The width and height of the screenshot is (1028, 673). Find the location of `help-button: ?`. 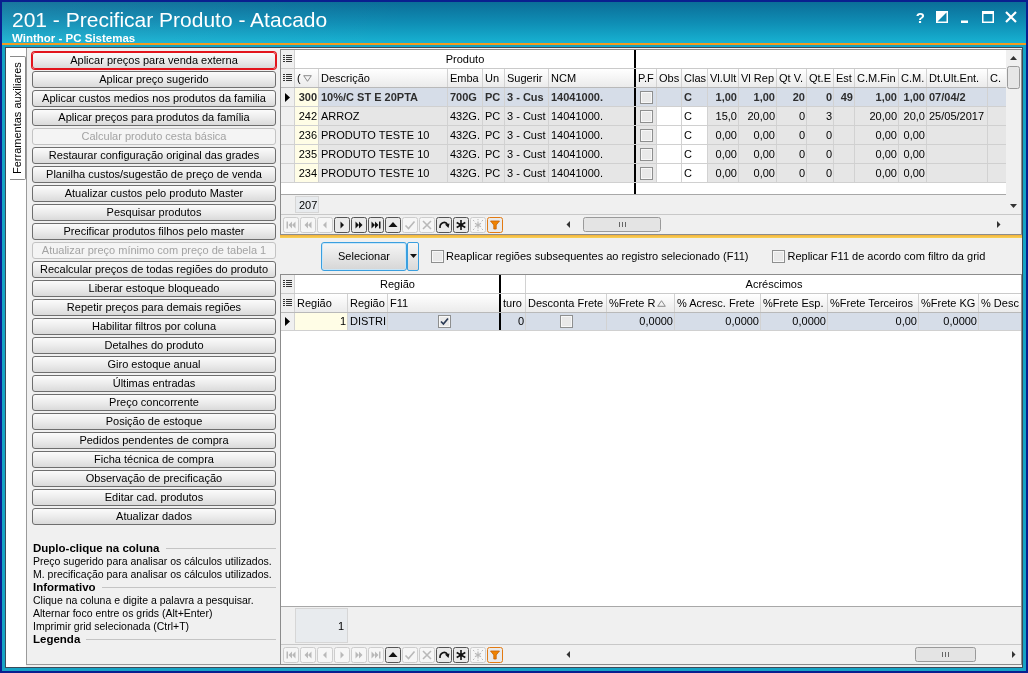

help-button: ? is located at coordinates (920, 17).